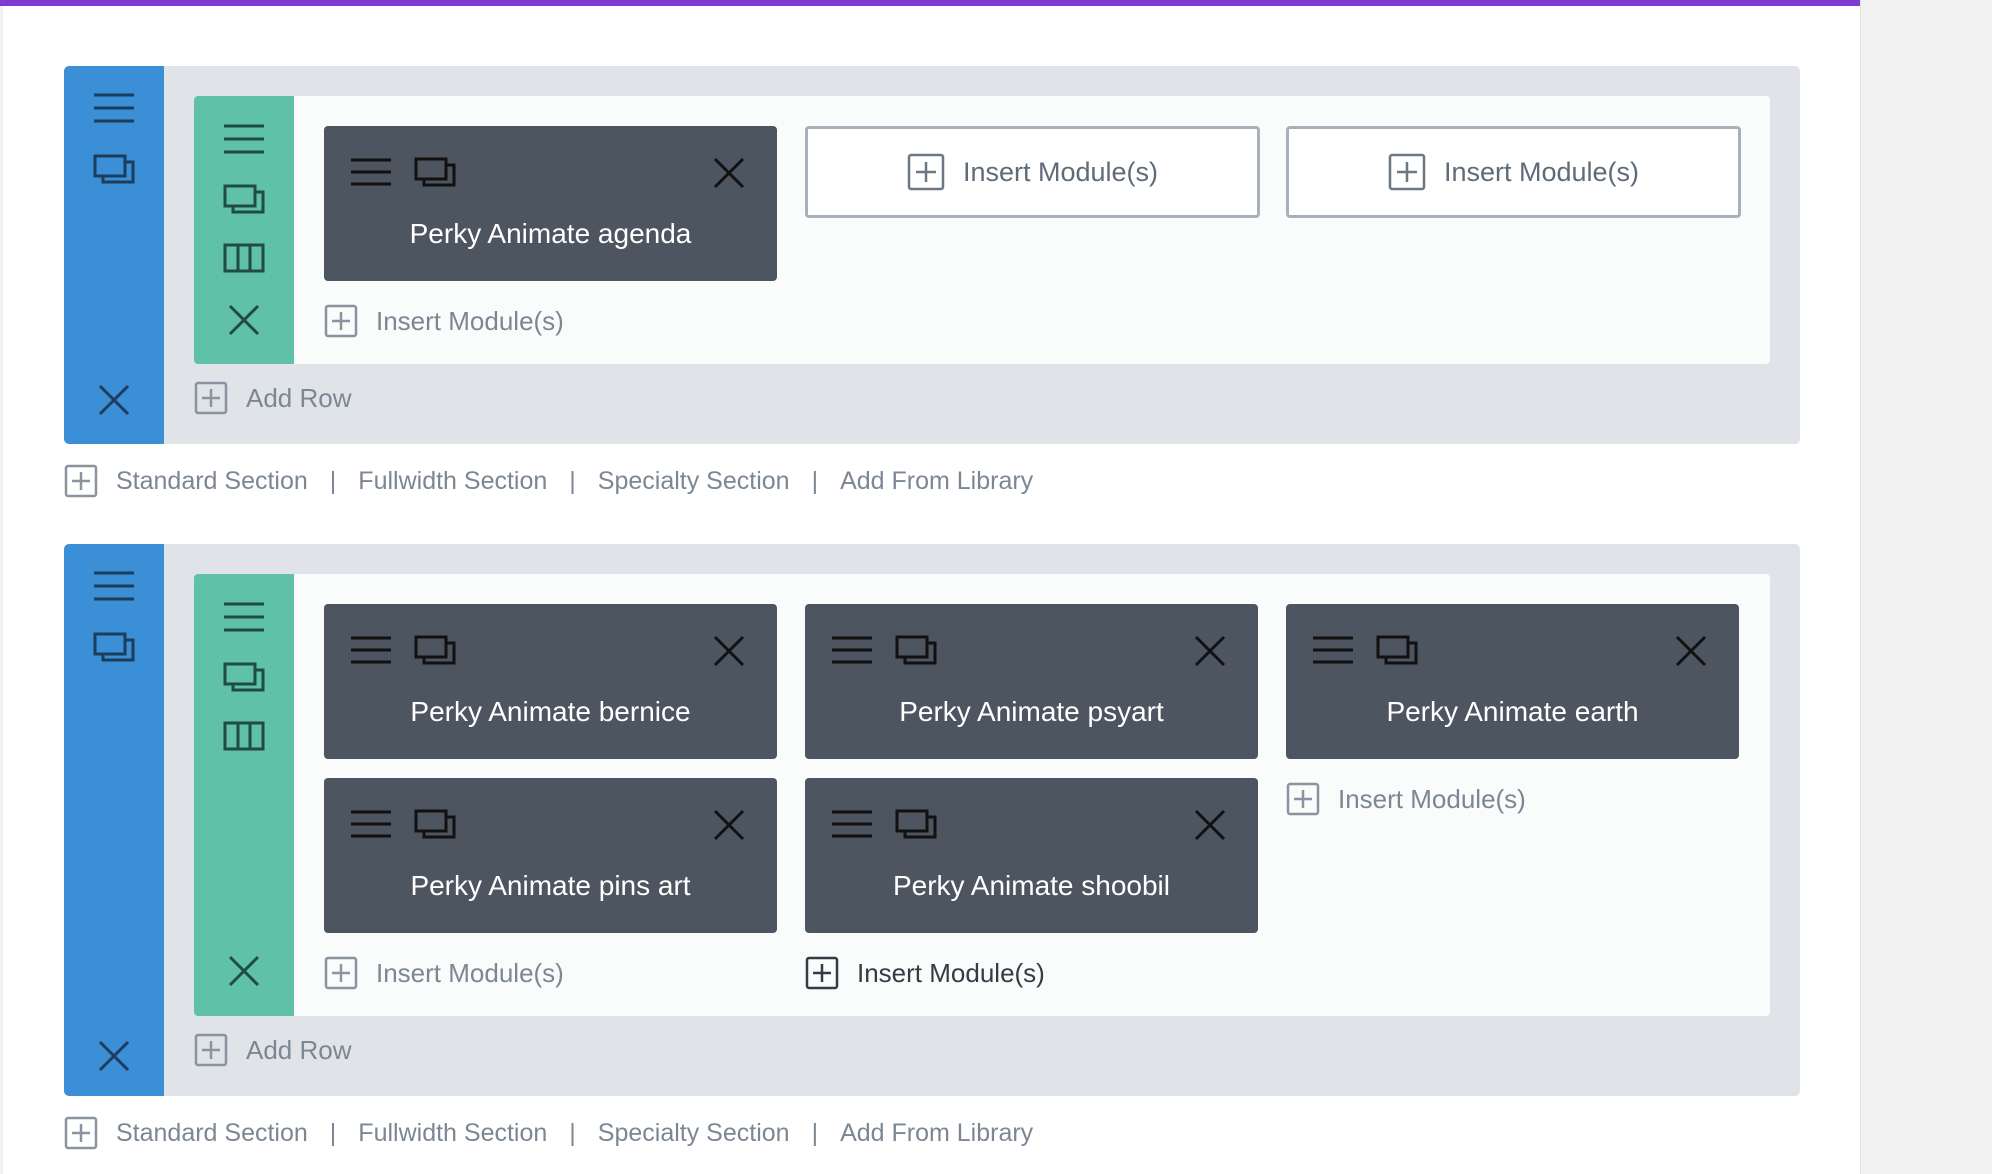 The height and width of the screenshot is (1174, 1992). Describe the element at coordinates (1031, 885) in the screenshot. I see `module-title: Perky Animate shoobil` at that location.